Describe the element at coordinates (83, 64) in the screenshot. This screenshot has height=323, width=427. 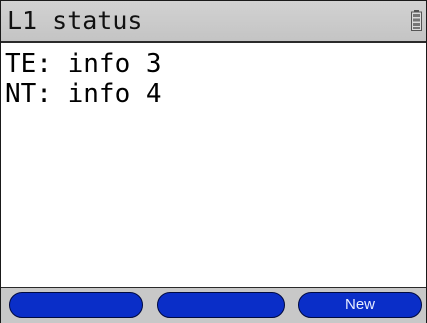
I see `te-status-line: TE: info 3` at that location.